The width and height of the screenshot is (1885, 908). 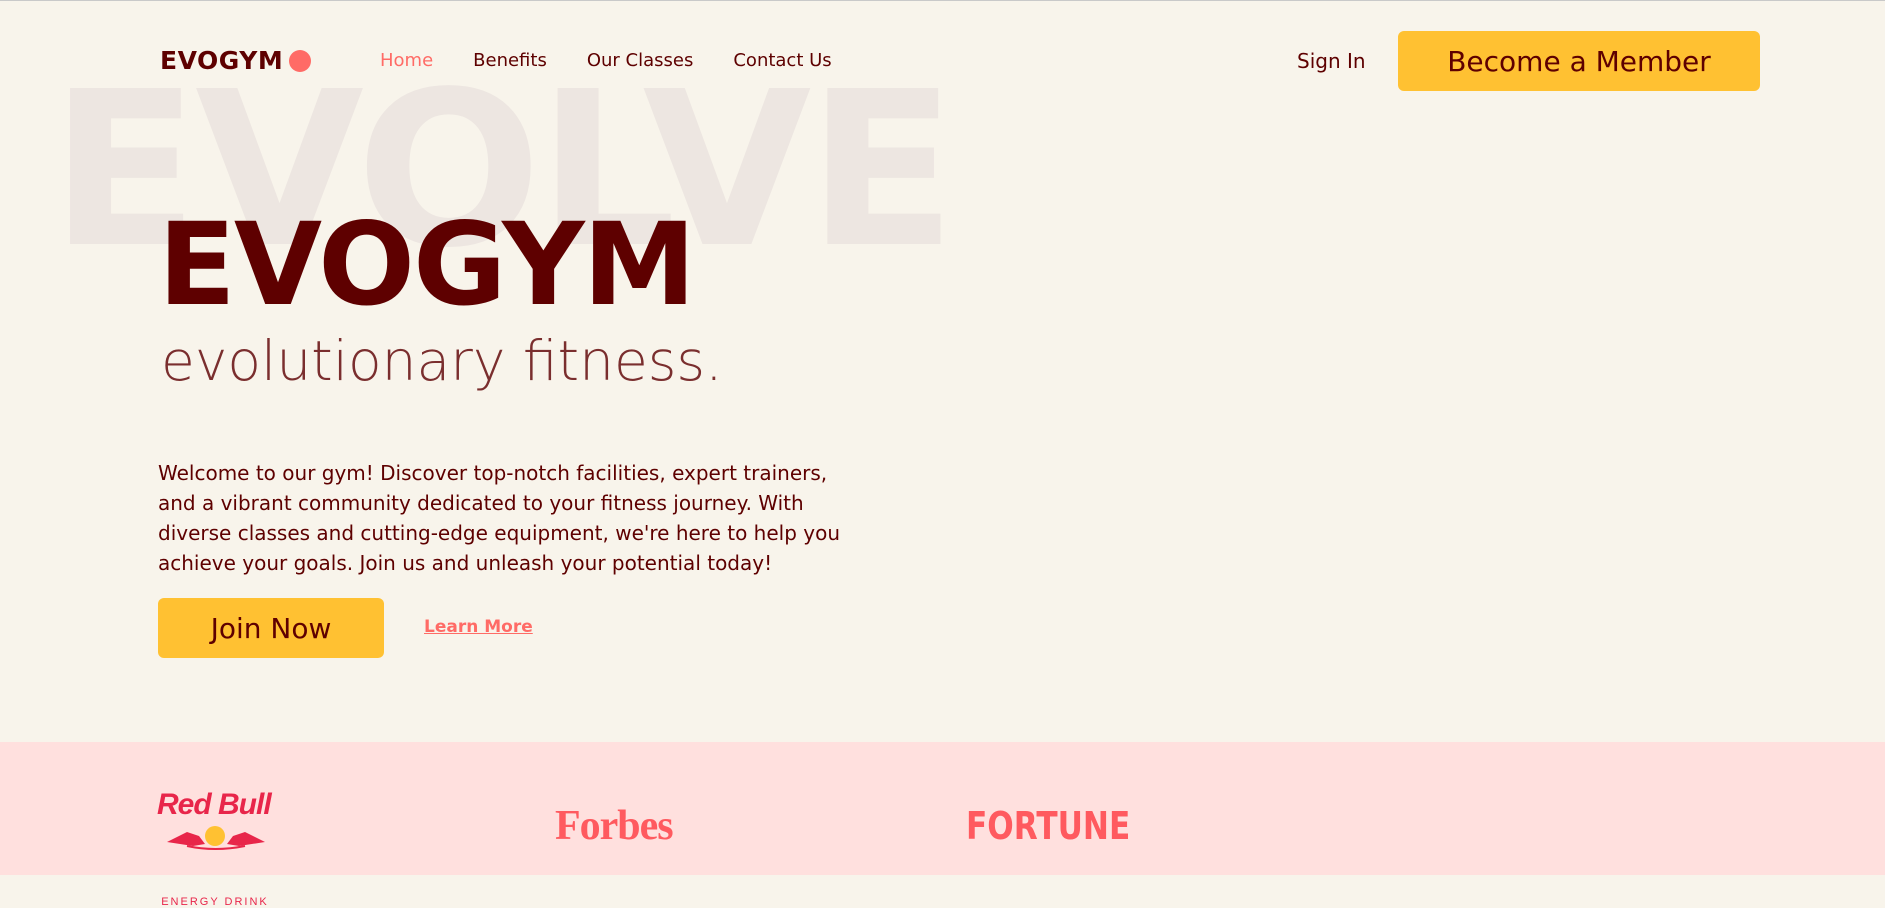 I want to click on learn-more-link: Learn More, so click(x=478, y=627).